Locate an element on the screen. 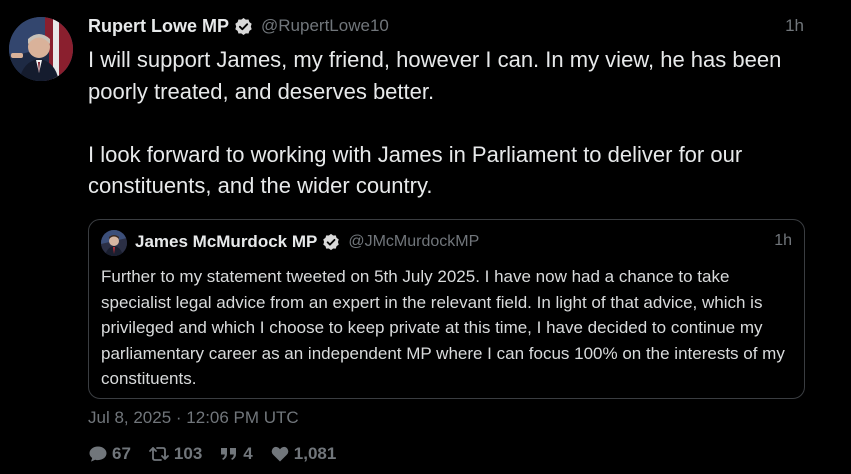  reply-count: 67 is located at coordinates (121, 453).